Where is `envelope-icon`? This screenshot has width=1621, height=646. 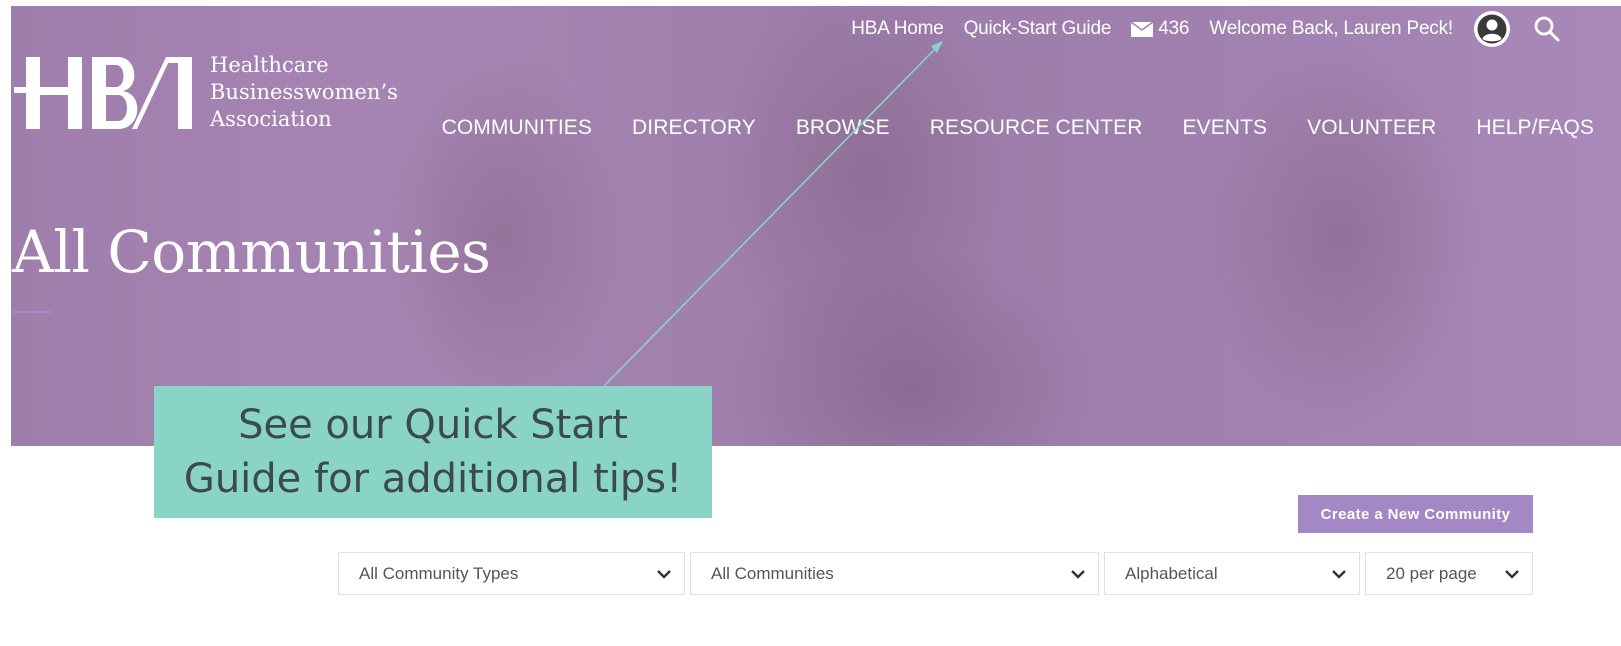 envelope-icon is located at coordinates (1142, 29).